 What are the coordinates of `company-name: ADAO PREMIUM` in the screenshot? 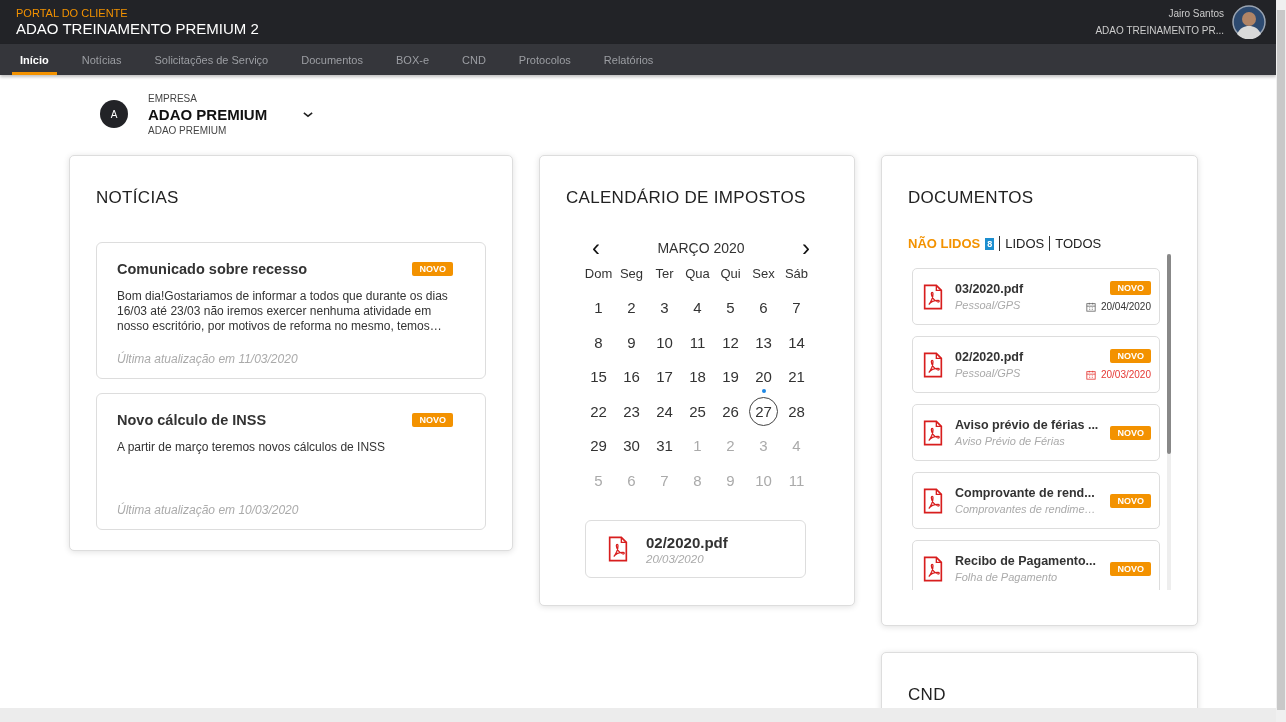 It's located at (208, 114).